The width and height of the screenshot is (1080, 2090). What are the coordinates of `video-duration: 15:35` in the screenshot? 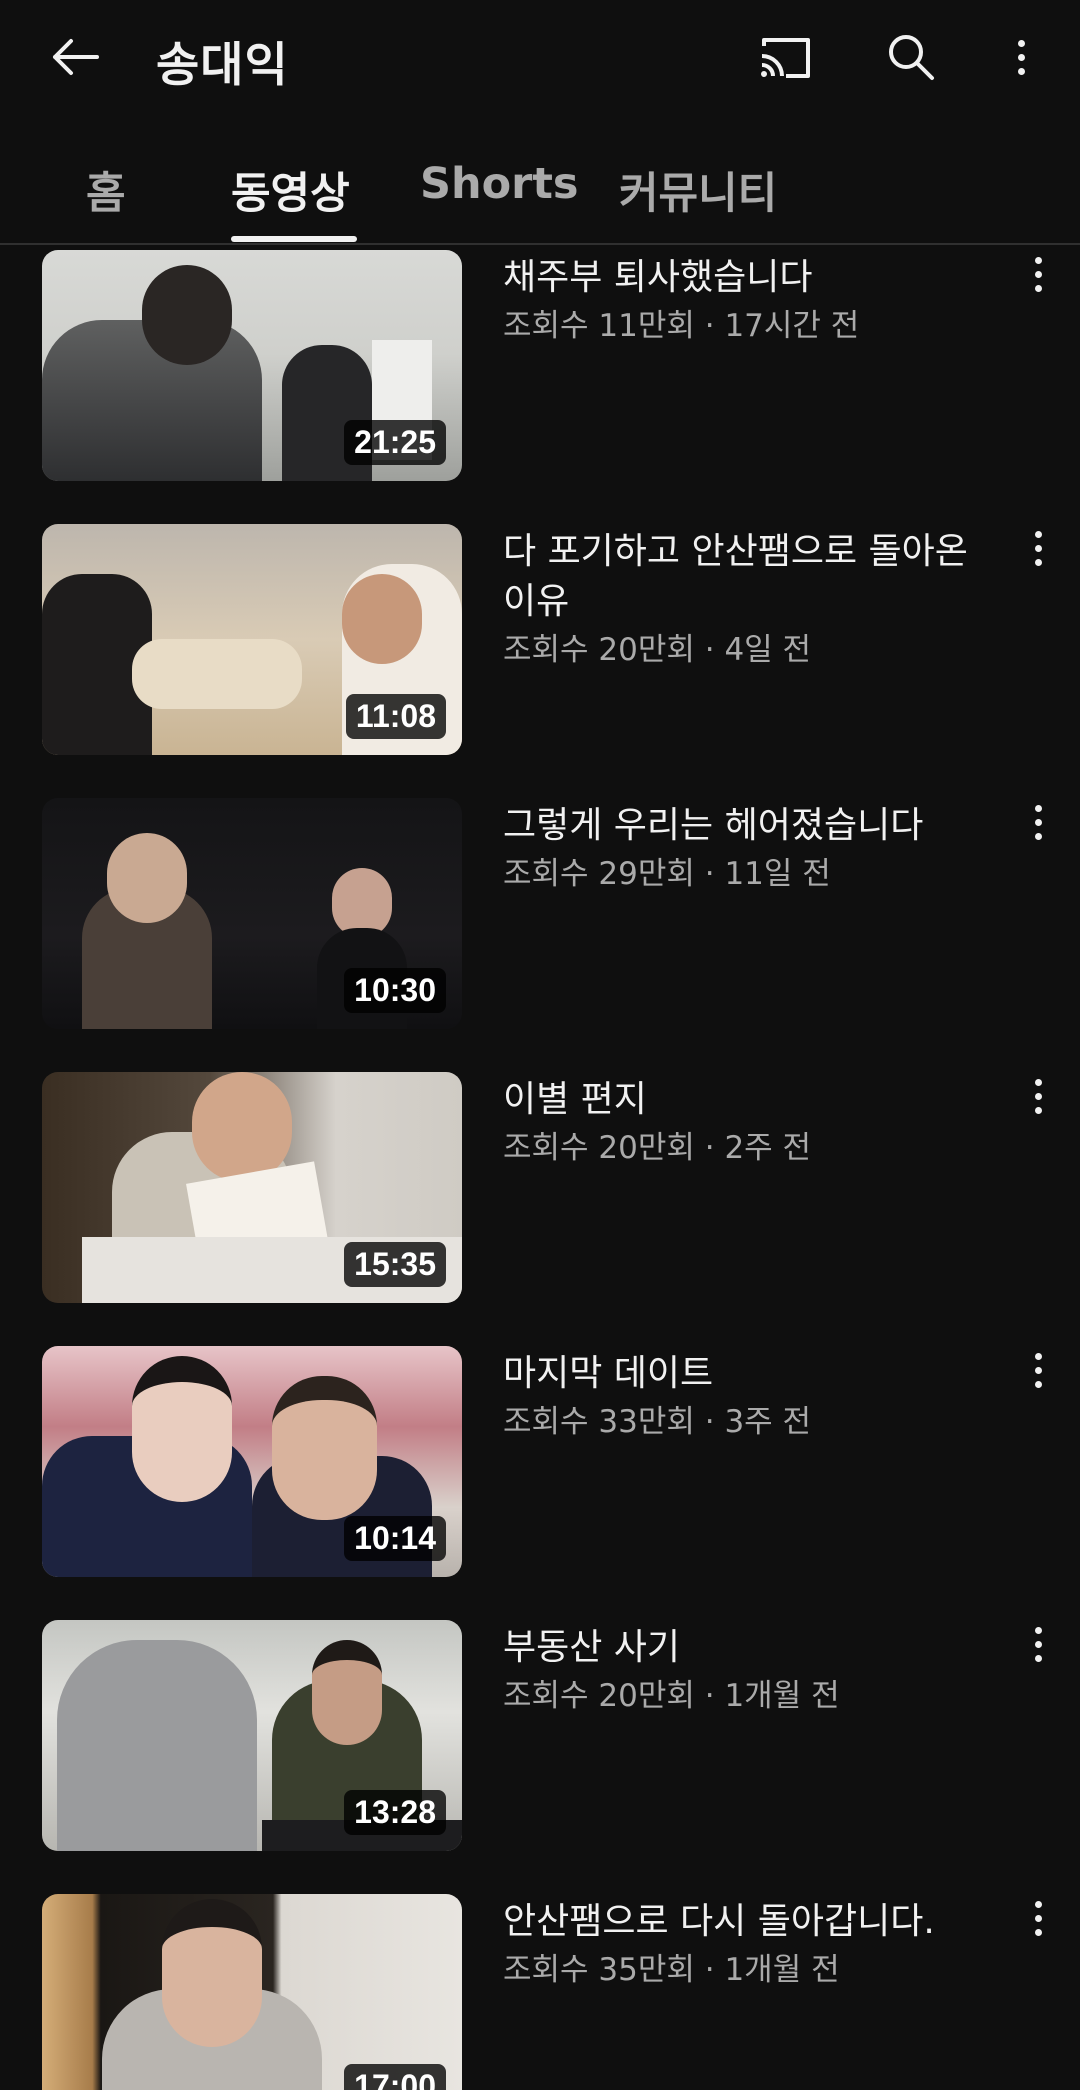 It's located at (395, 1264).